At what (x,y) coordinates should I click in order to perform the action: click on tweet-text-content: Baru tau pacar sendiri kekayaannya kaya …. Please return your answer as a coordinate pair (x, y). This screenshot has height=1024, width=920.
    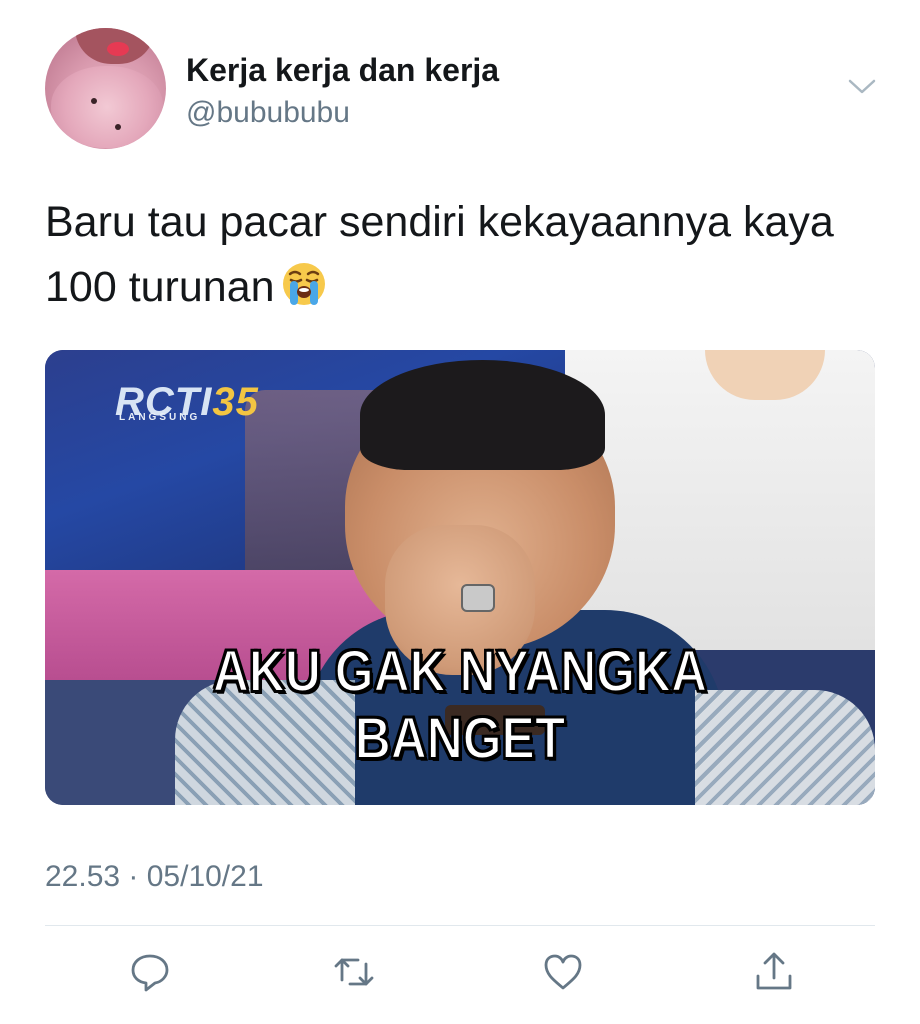
    Looking at the image, I should click on (439, 254).